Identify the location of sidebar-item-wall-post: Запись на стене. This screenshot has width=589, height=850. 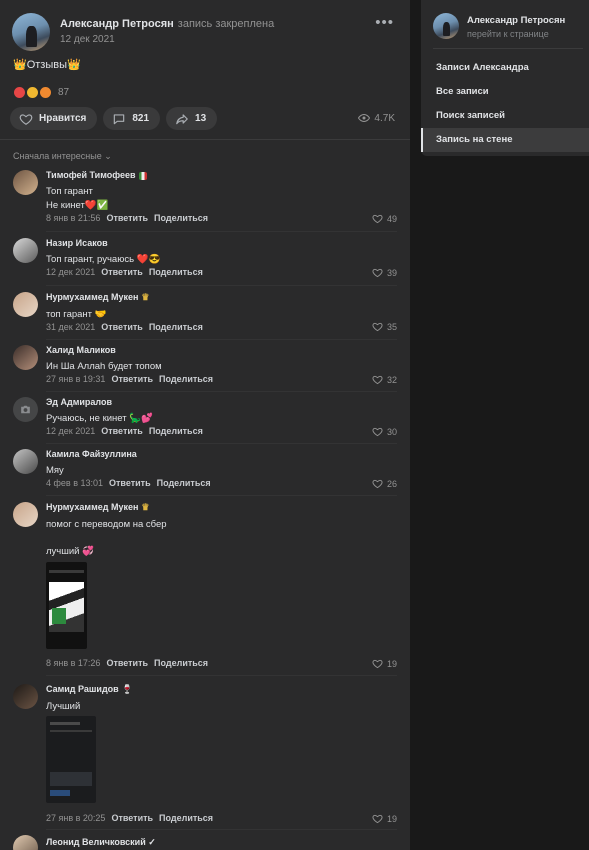
(505, 140).